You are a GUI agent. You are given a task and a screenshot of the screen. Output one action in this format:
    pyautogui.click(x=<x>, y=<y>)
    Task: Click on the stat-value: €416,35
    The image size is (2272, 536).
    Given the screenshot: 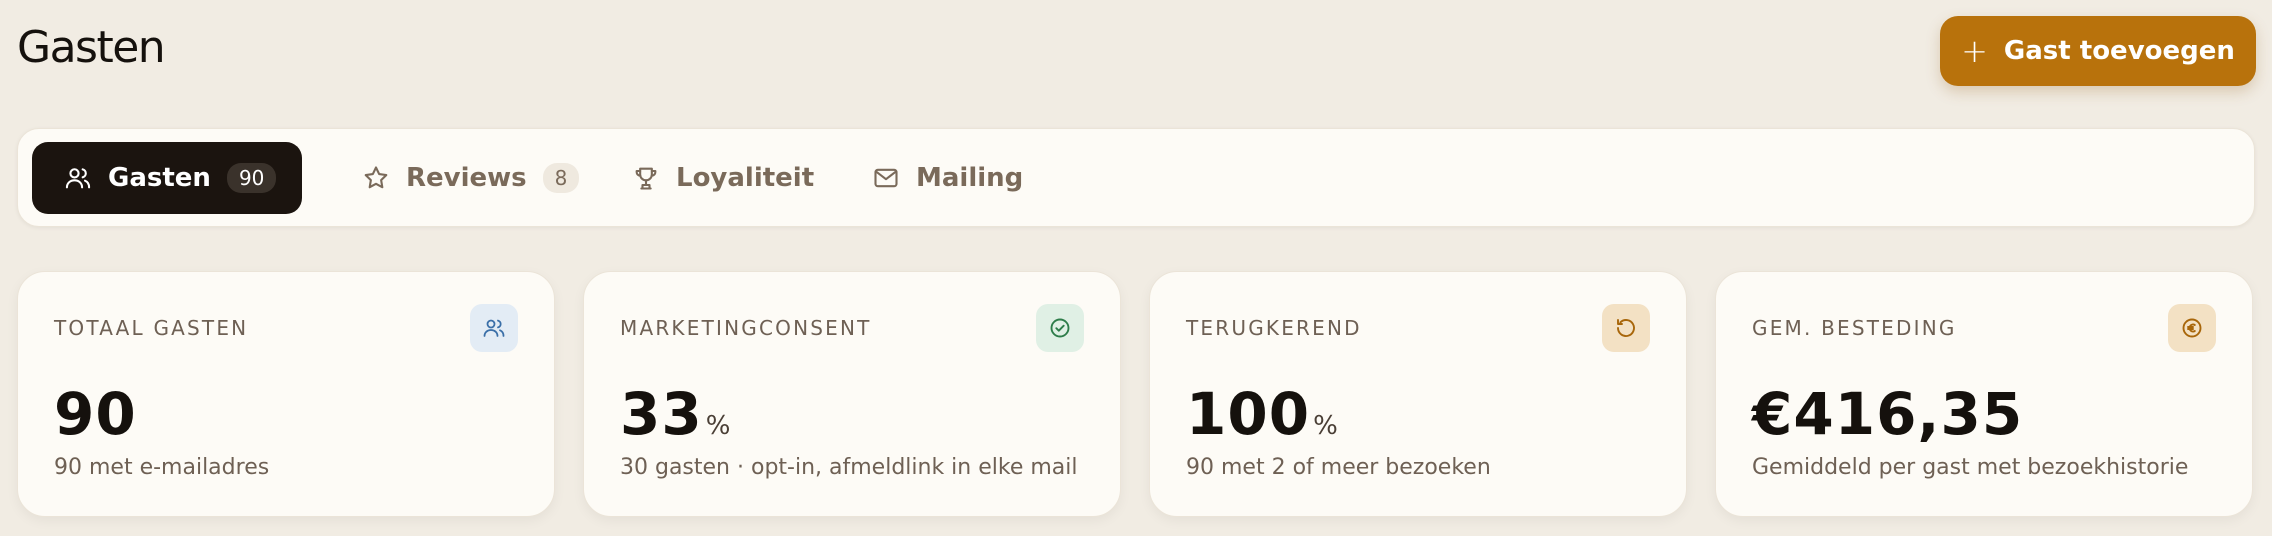 What is the action you would take?
    pyautogui.click(x=1887, y=414)
    